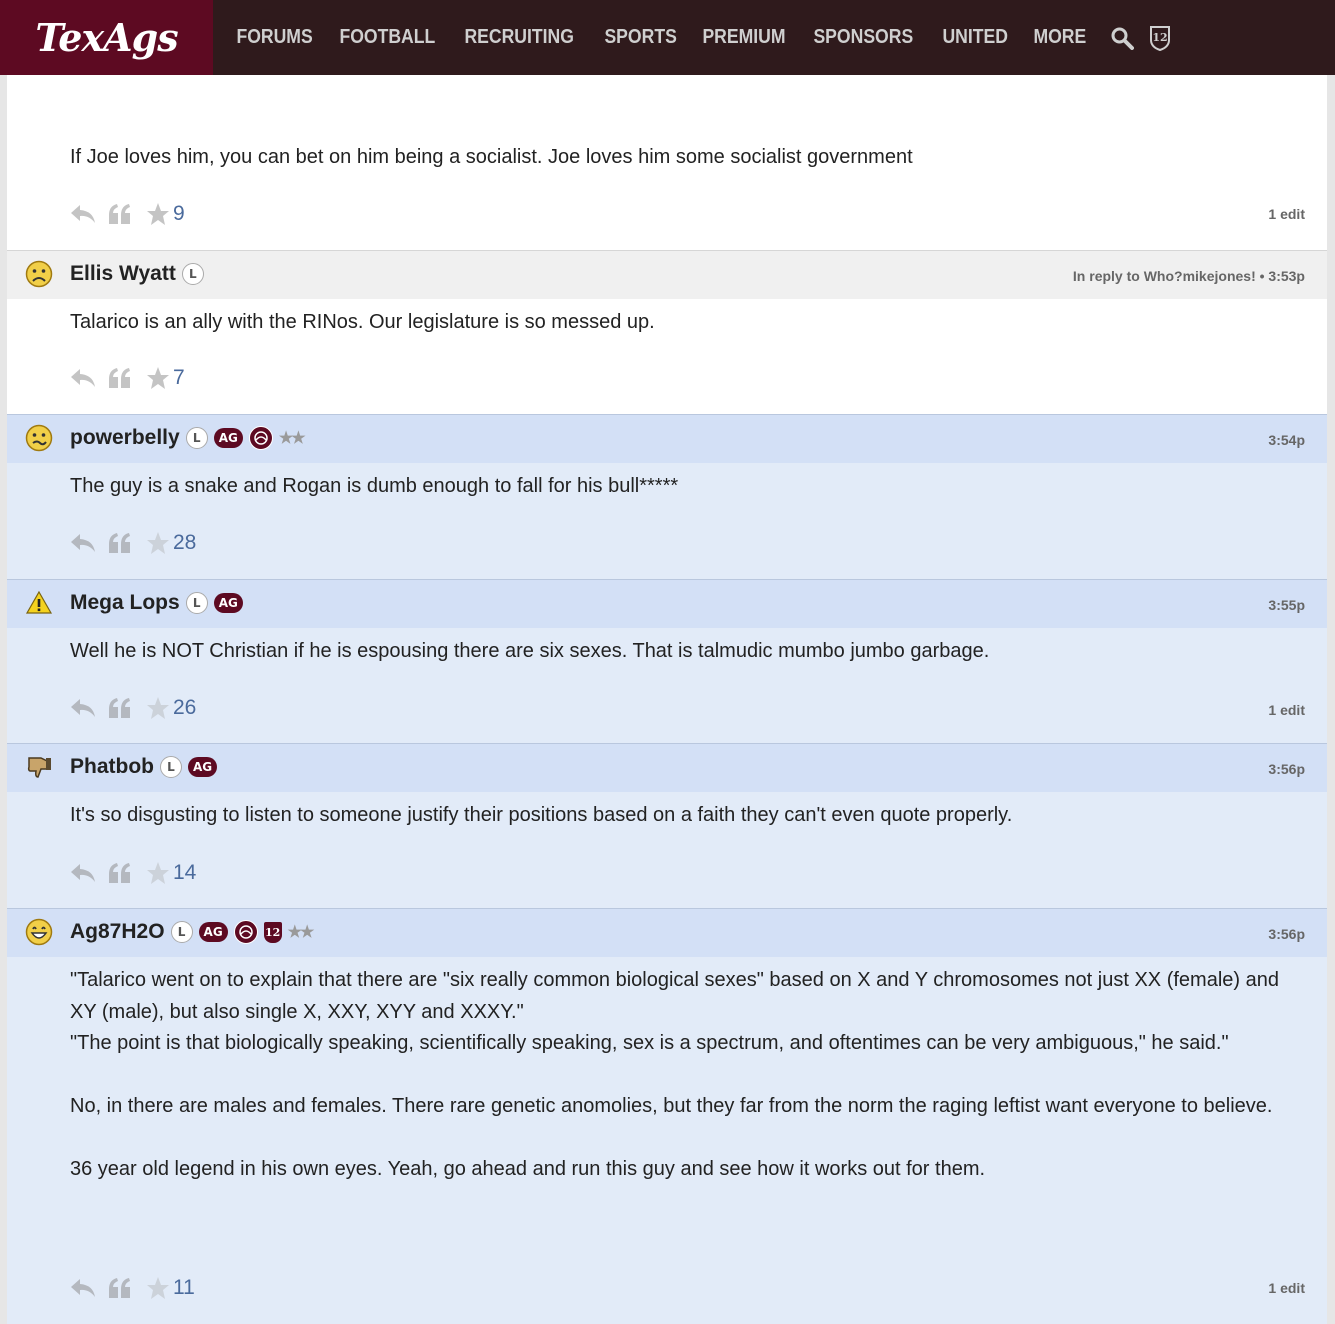 Image resolution: width=1335 pixels, height=1324 pixels. I want to click on post-time: 3:54p, so click(1286, 440).